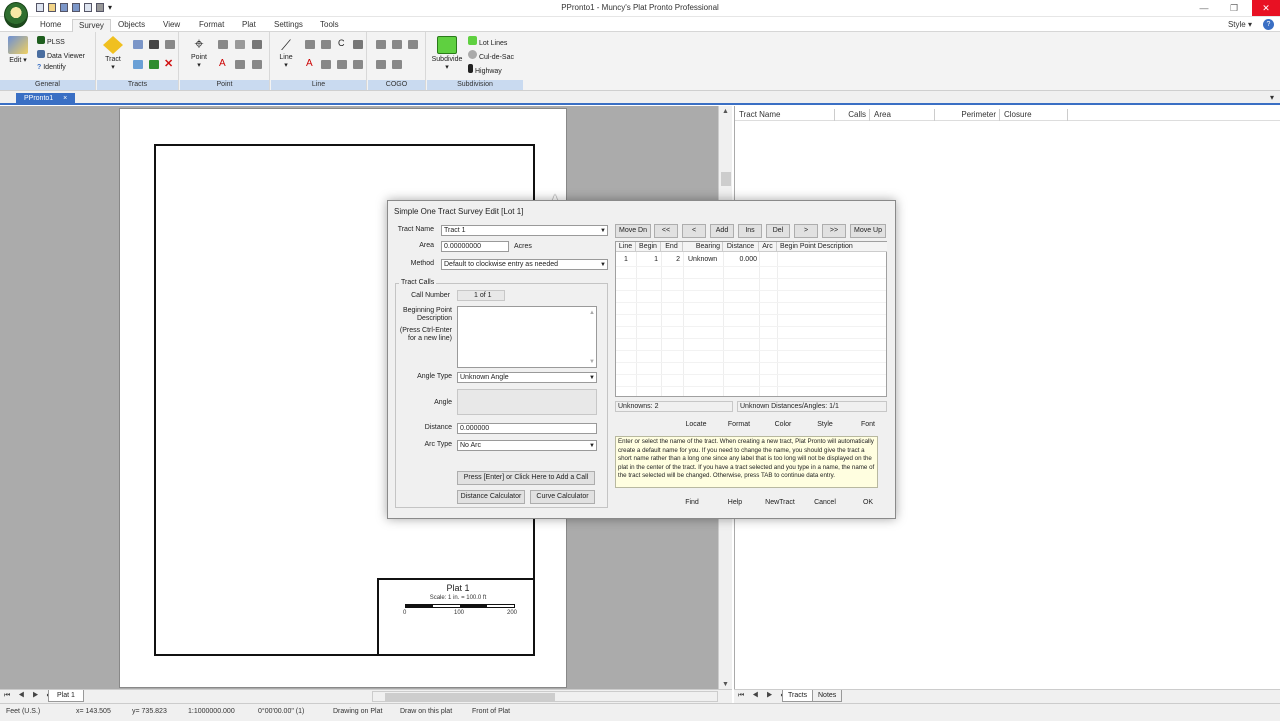  What do you see at coordinates (475, 246) in the screenshot?
I see `area-field: 0.00000000` at bounding box center [475, 246].